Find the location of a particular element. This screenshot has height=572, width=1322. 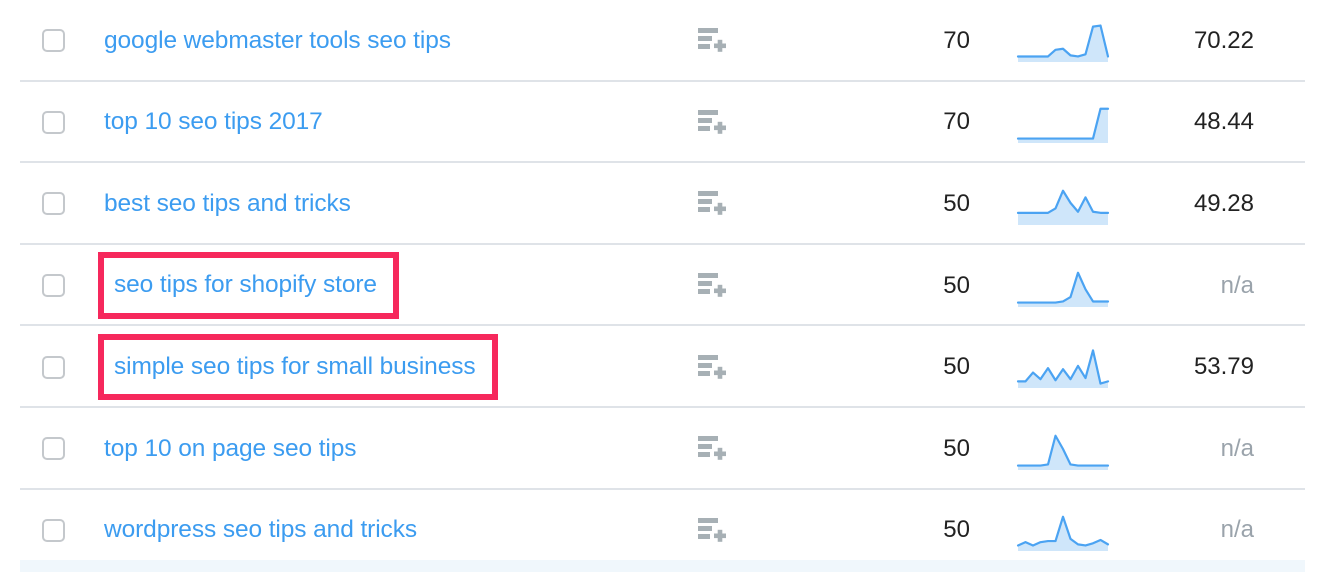

keyword-highlight-box: seo tips for shopify store is located at coordinates (248, 285).